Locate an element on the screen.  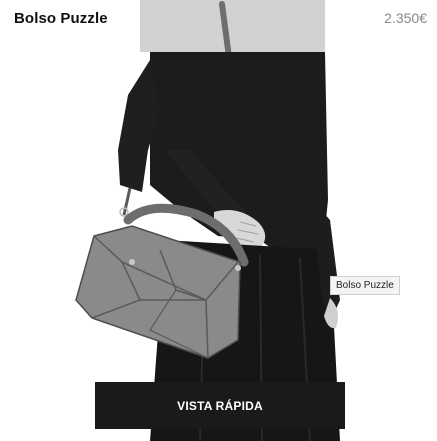
image-tooltip: Bolso Puzzle is located at coordinates (365, 285).